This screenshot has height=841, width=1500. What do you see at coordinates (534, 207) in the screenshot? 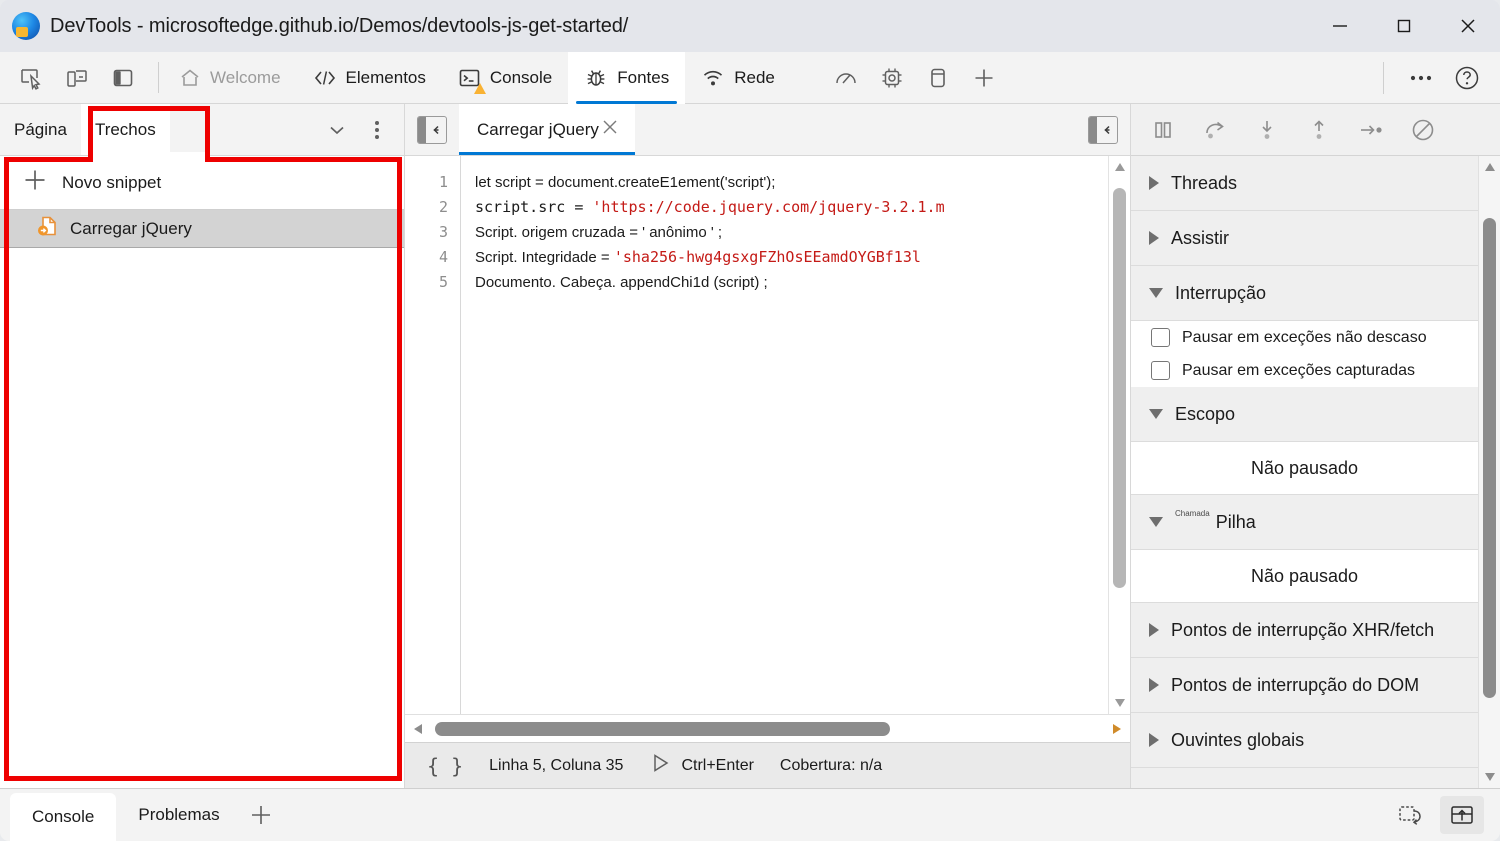
I see `code-token: script.src =` at bounding box center [534, 207].